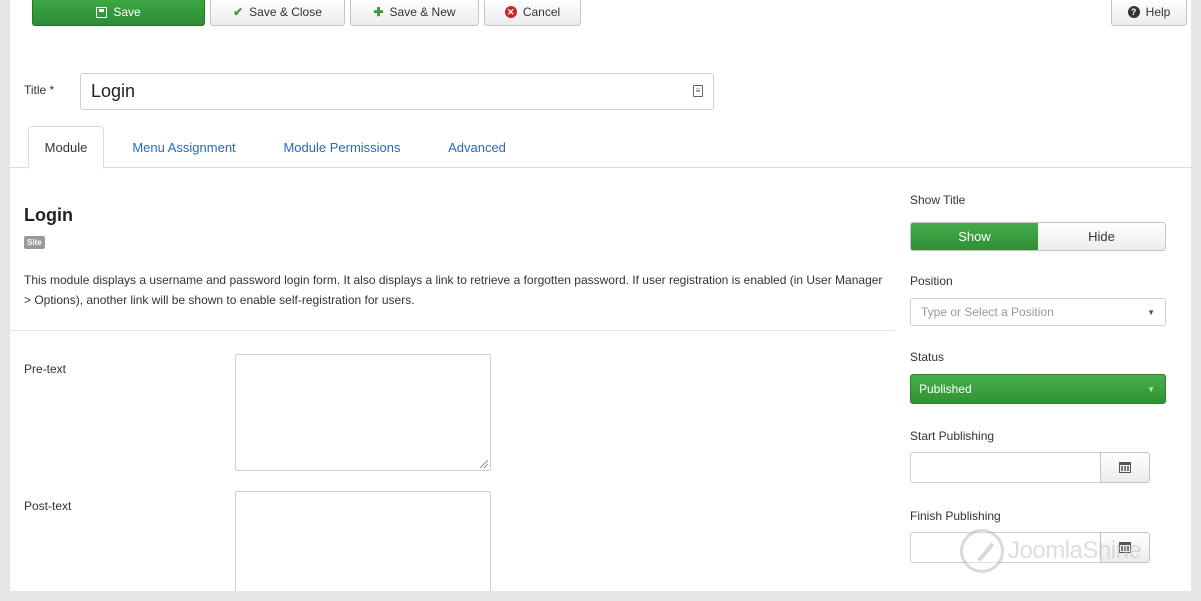 This screenshot has width=1201, height=601. What do you see at coordinates (1101, 236) in the screenshot?
I see `hide-option: Hide` at bounding box center [1101, 236].